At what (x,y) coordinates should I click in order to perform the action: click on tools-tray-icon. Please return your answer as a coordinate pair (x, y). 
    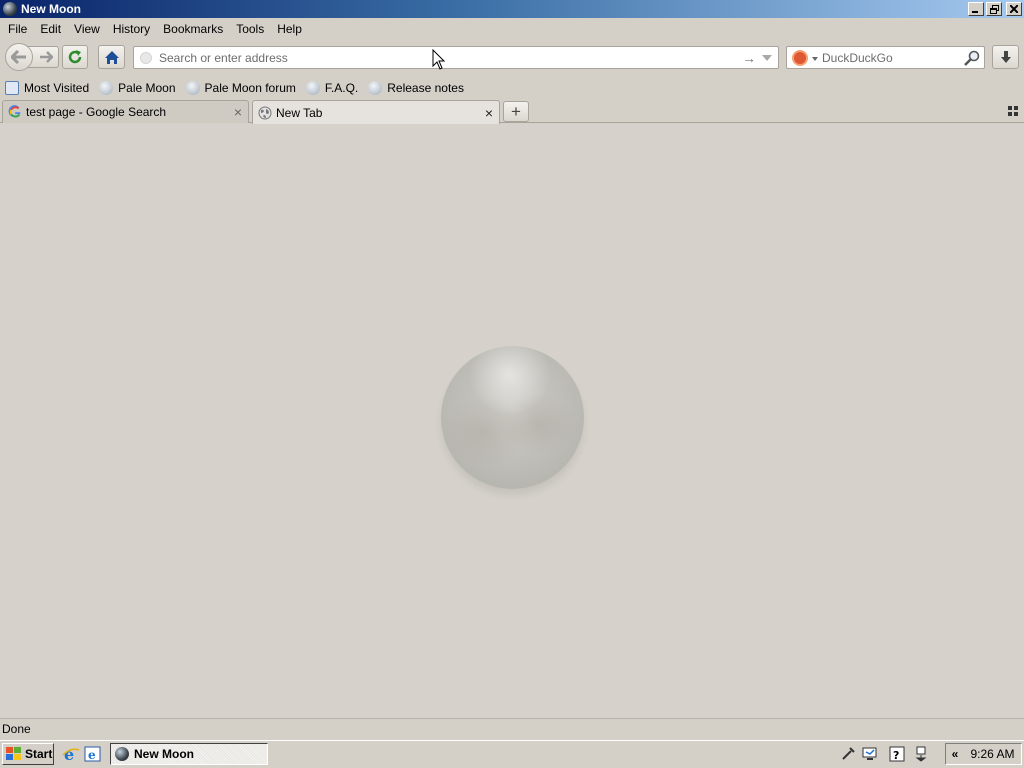
    Looking at the image, I should click on (848, 754).